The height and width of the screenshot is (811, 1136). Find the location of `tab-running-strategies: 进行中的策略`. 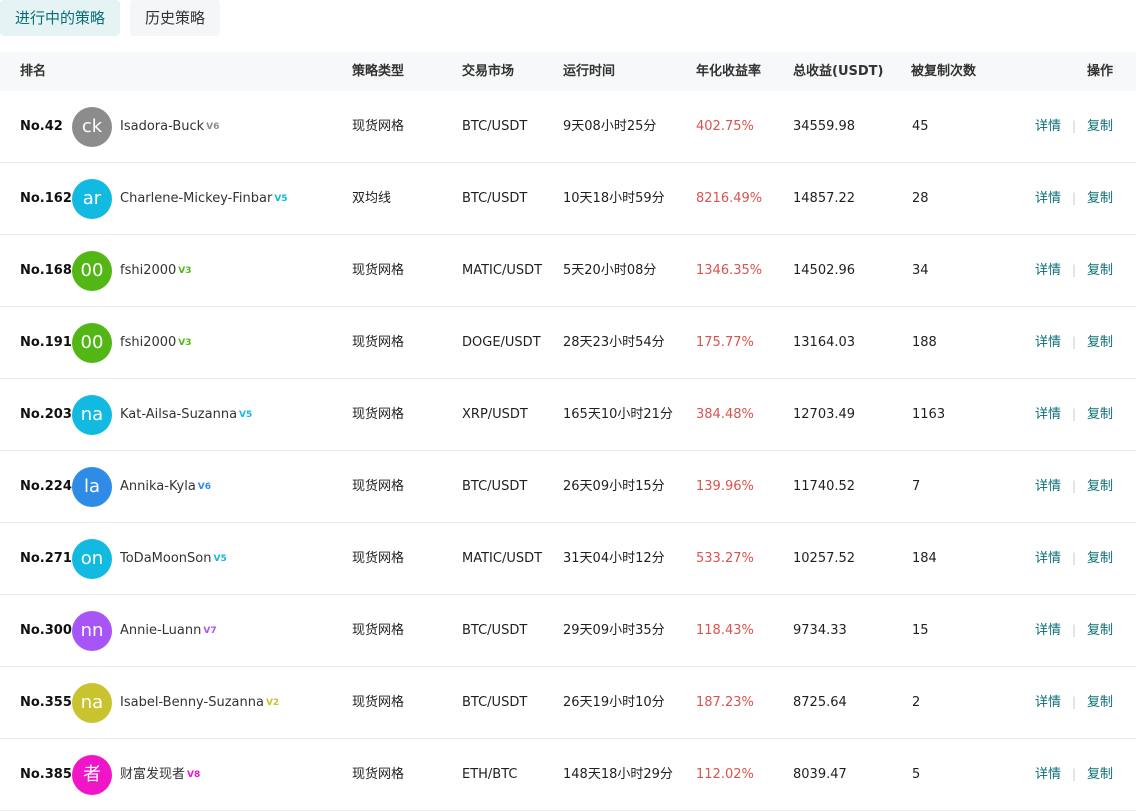

tab-running-strategies: 进行中的策略 is located at coordinates (60, 18).